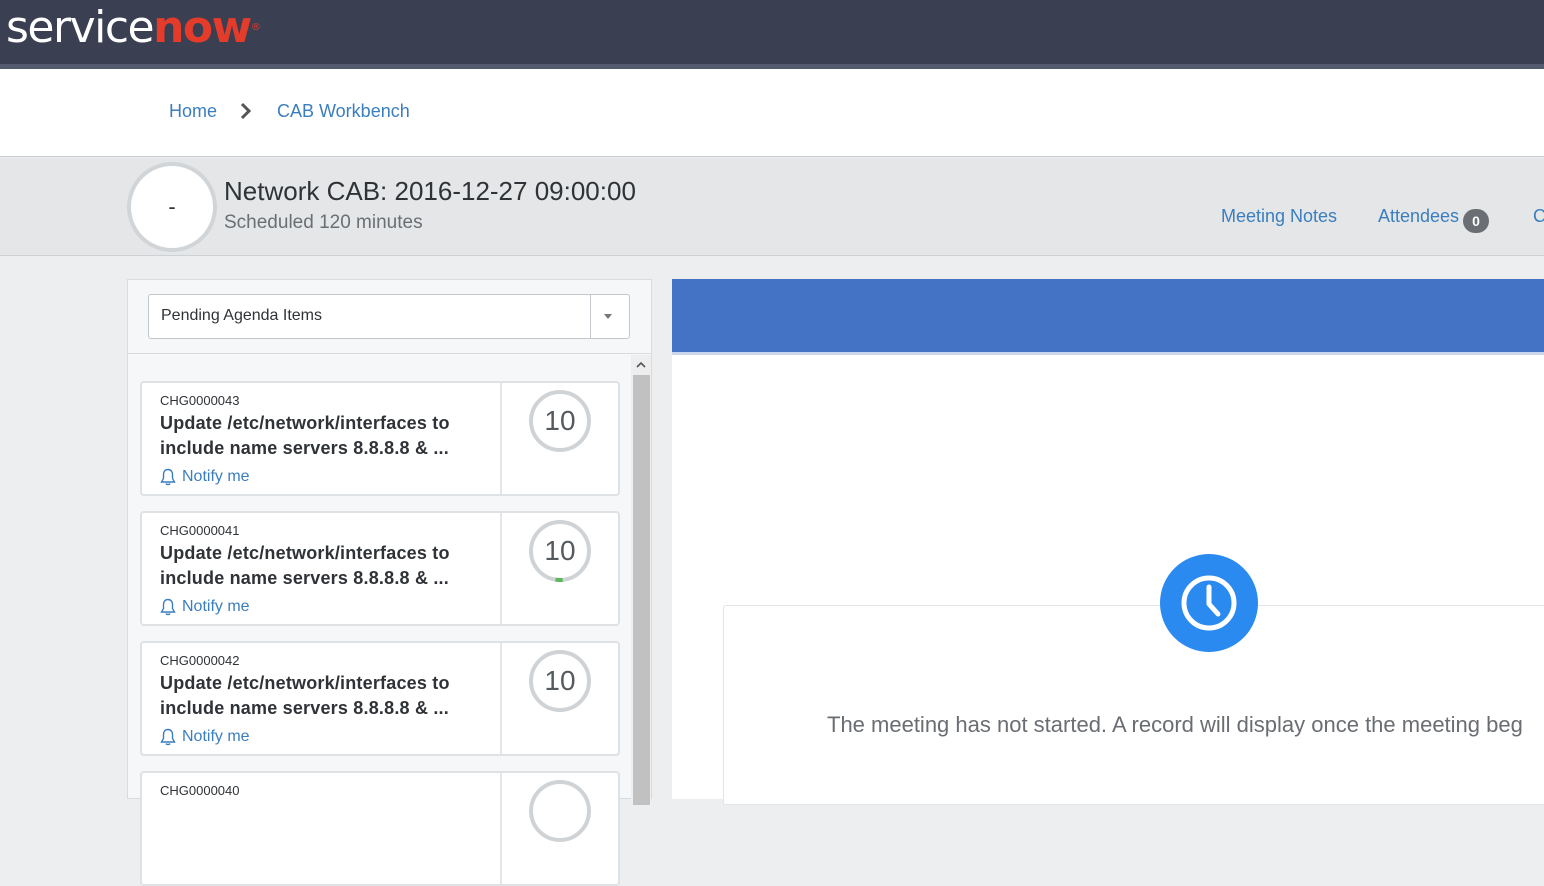  Describe the element at coordinates (200, 400) in the screenshot. I see `change-number: CHG0000043` at that location.